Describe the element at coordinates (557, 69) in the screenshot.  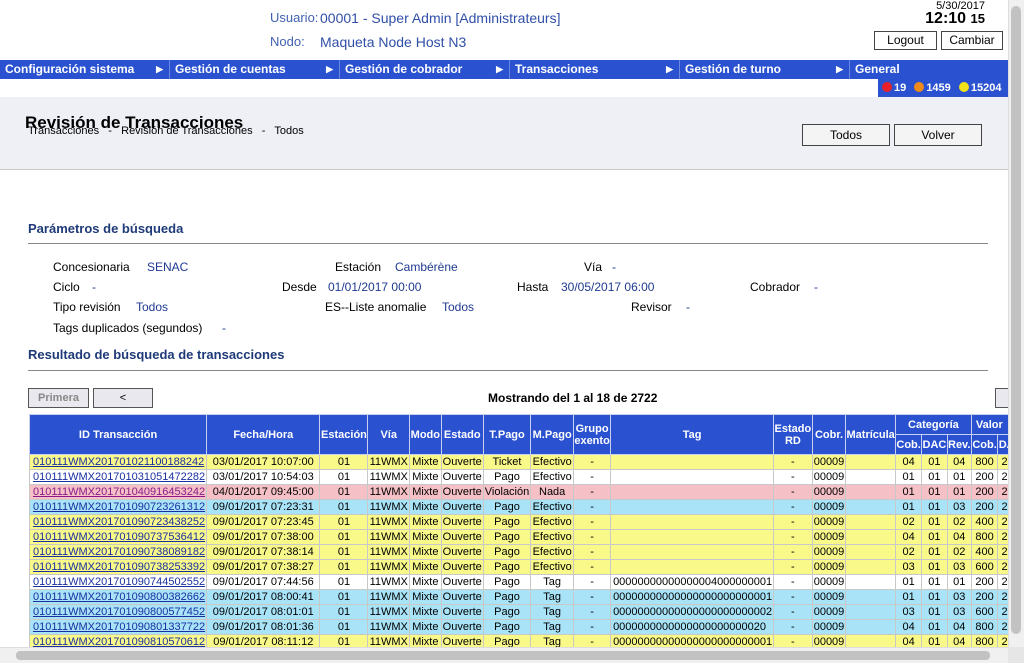
I see `menu-label: Transacciones` at that location.